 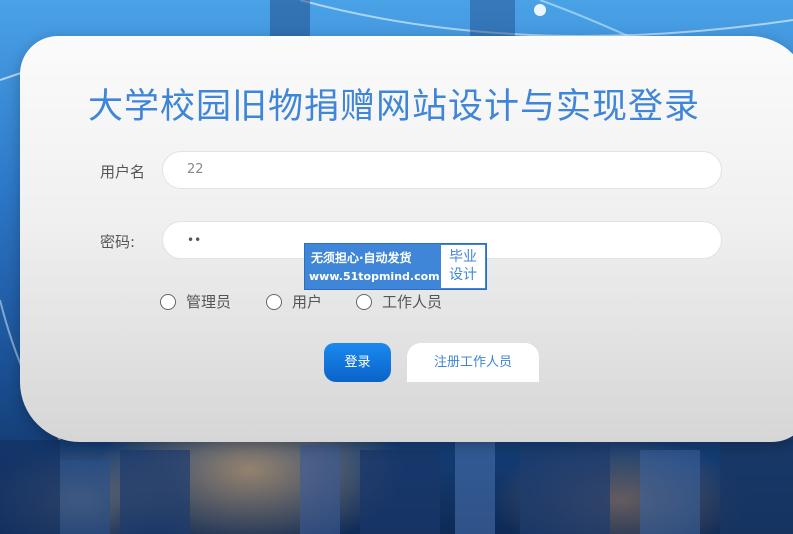 I want to click on radio-admin, so click(x=168, y=301).